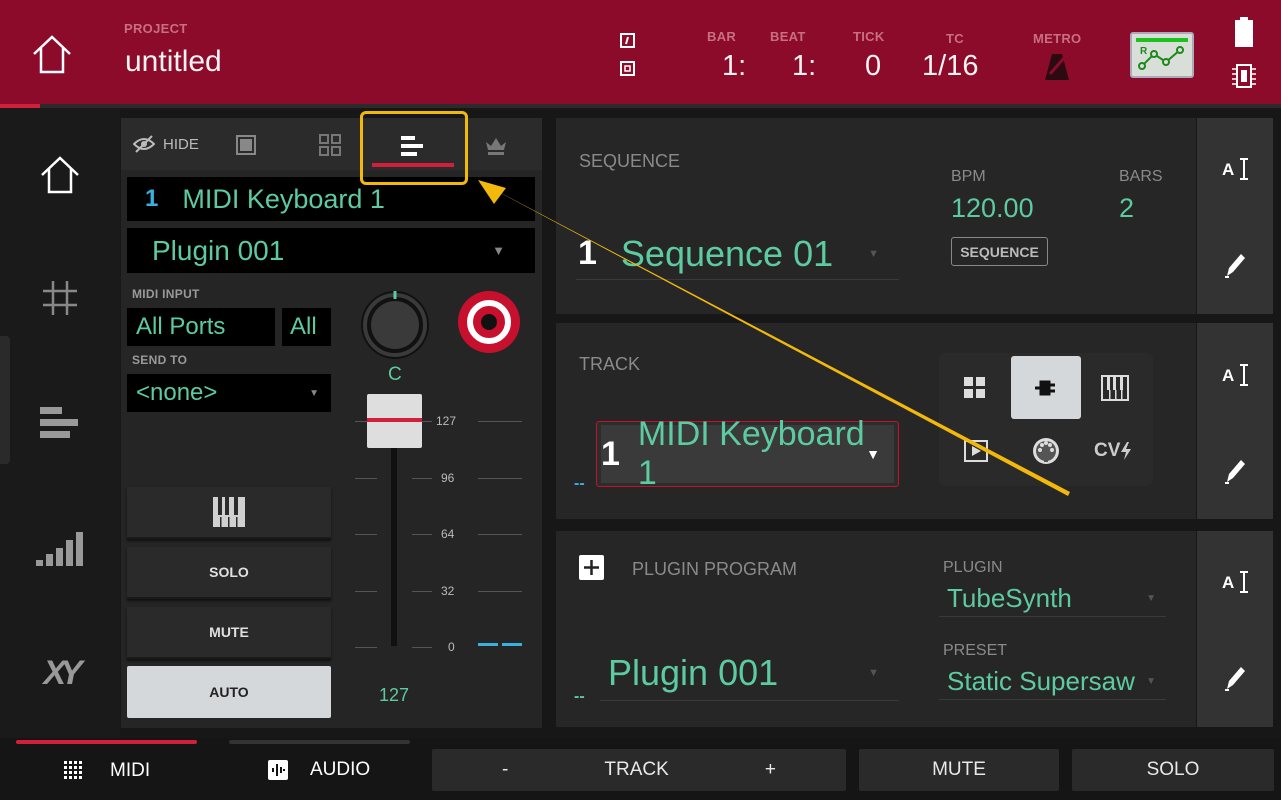 Image resolution: width=1281 pixels, height=800 pixels. What do you see at coordinates (1235, 216) in the screenshot?
I see `sequence-panel-side` at bounding box center [1235, 216].